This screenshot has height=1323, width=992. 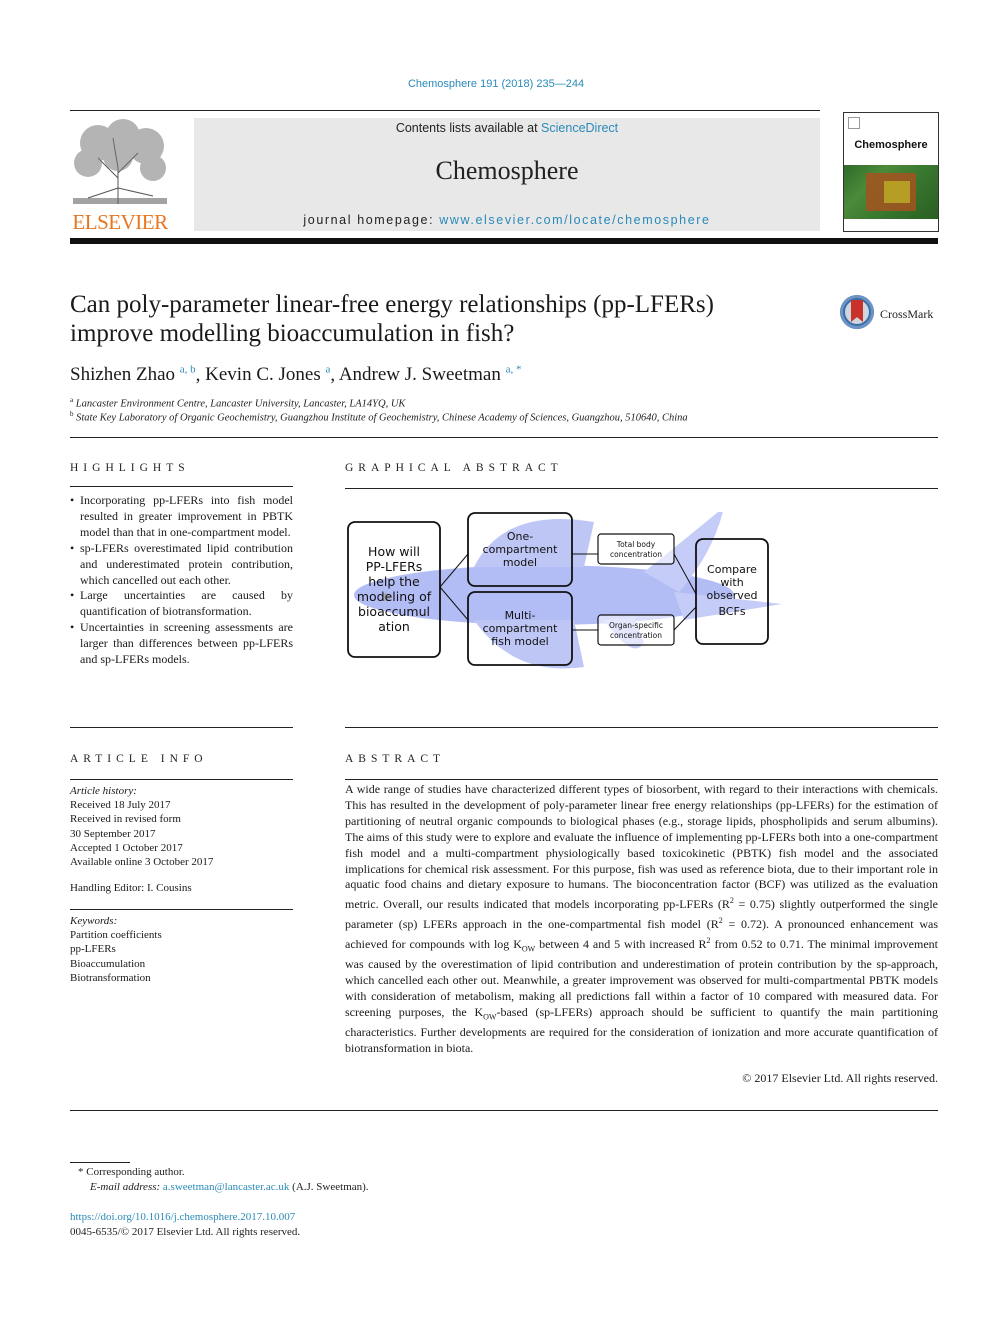 I want to click on author: Shizhen Zhao a, b, so click(x=133, y=374).